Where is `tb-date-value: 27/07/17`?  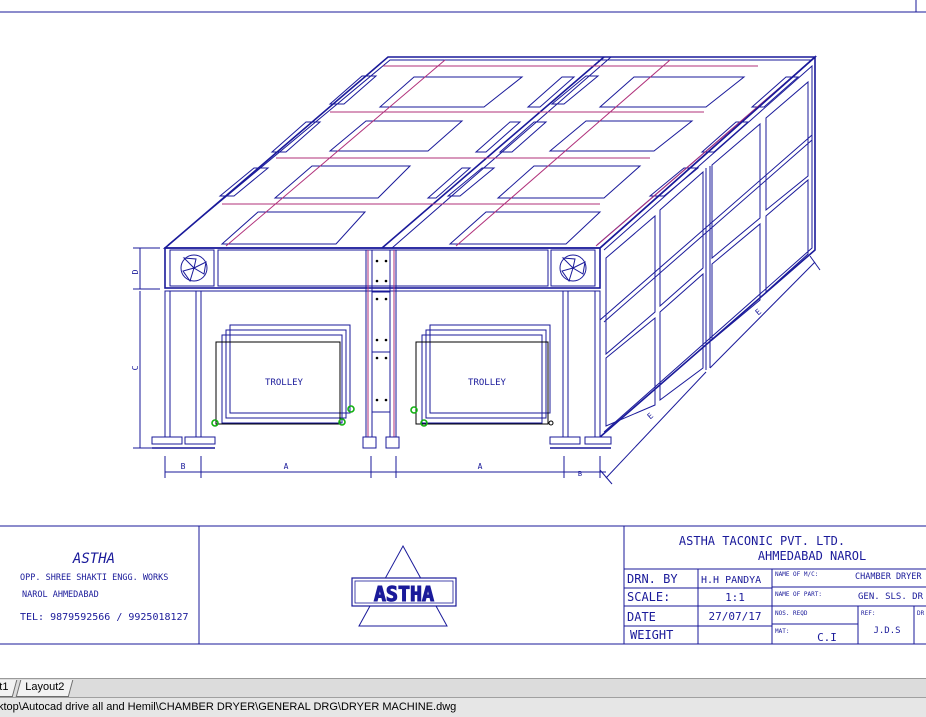 tb-date-value: 27/07/17 is located at coordinates (735, 616).